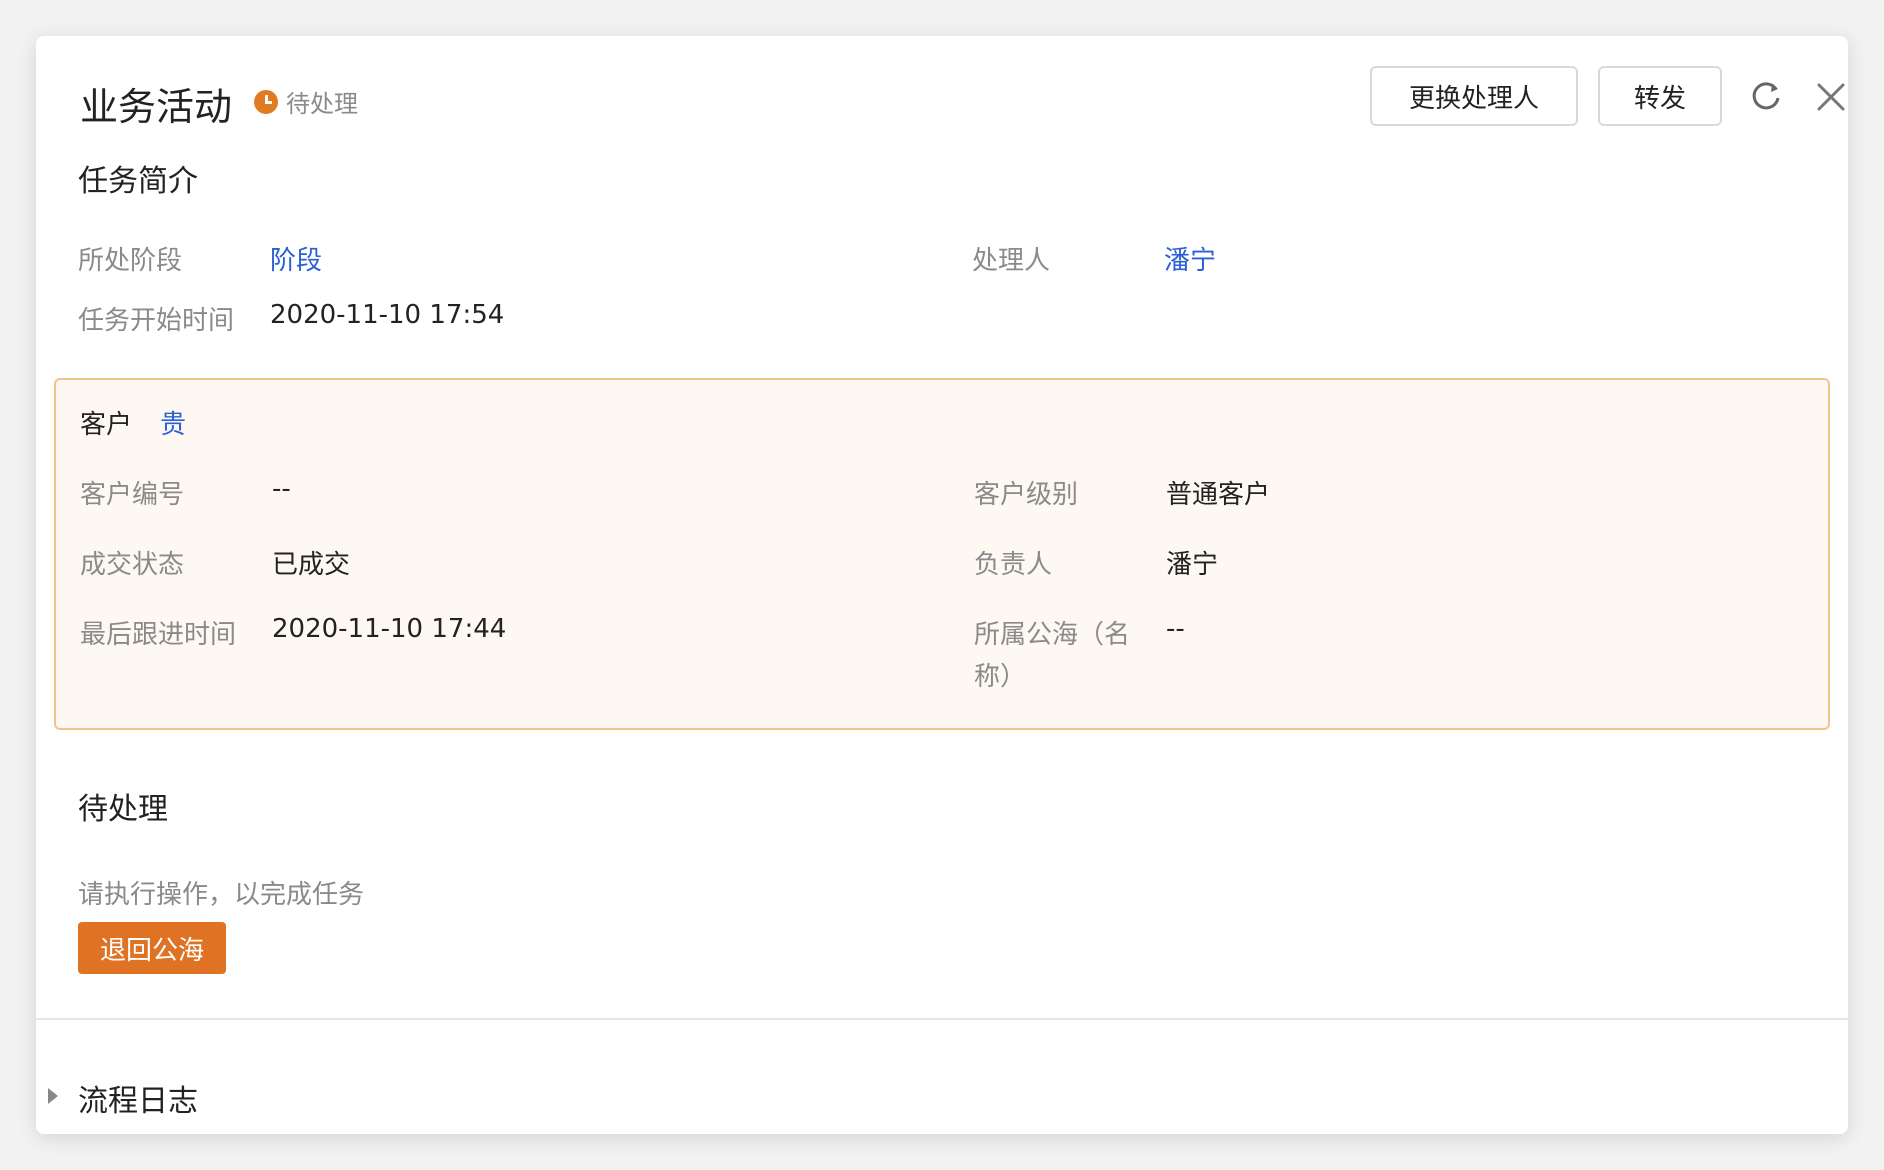 This screenshot has height=1170, width=1884. What do you see at coordinates (296, 258) in the screenshot?
I see `stage-link: 阶段` at bounding box center [296, 258].